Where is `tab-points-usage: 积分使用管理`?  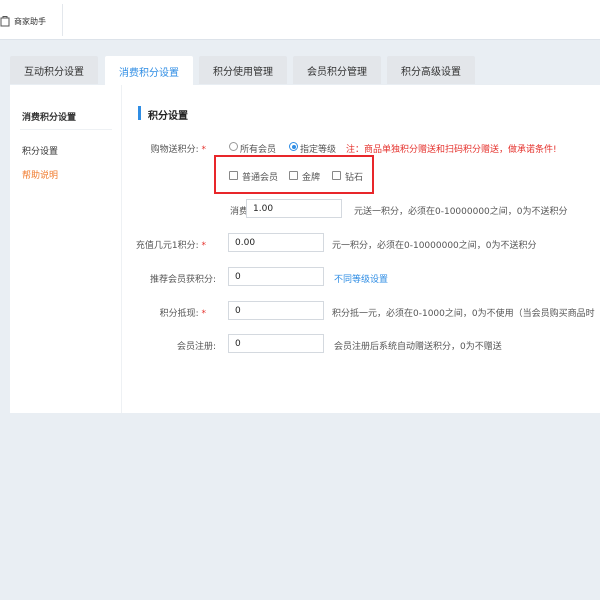
tab-points-usage: 积分使用管理 is located at coordinates (243, 70).